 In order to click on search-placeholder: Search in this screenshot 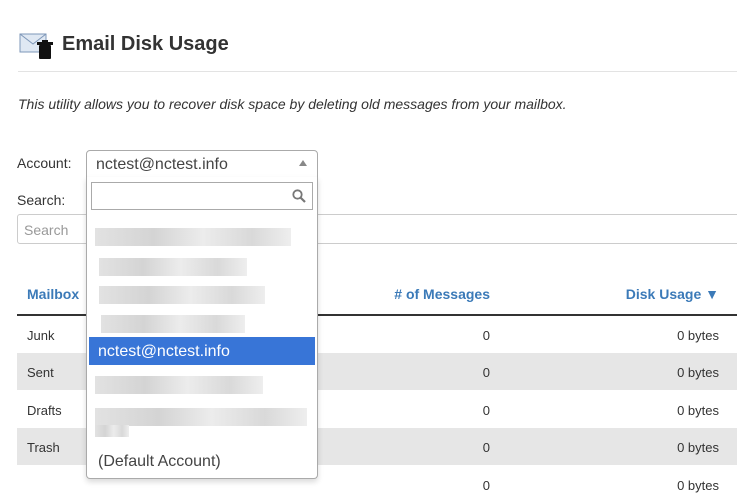, I will do `click(46, 230)`.